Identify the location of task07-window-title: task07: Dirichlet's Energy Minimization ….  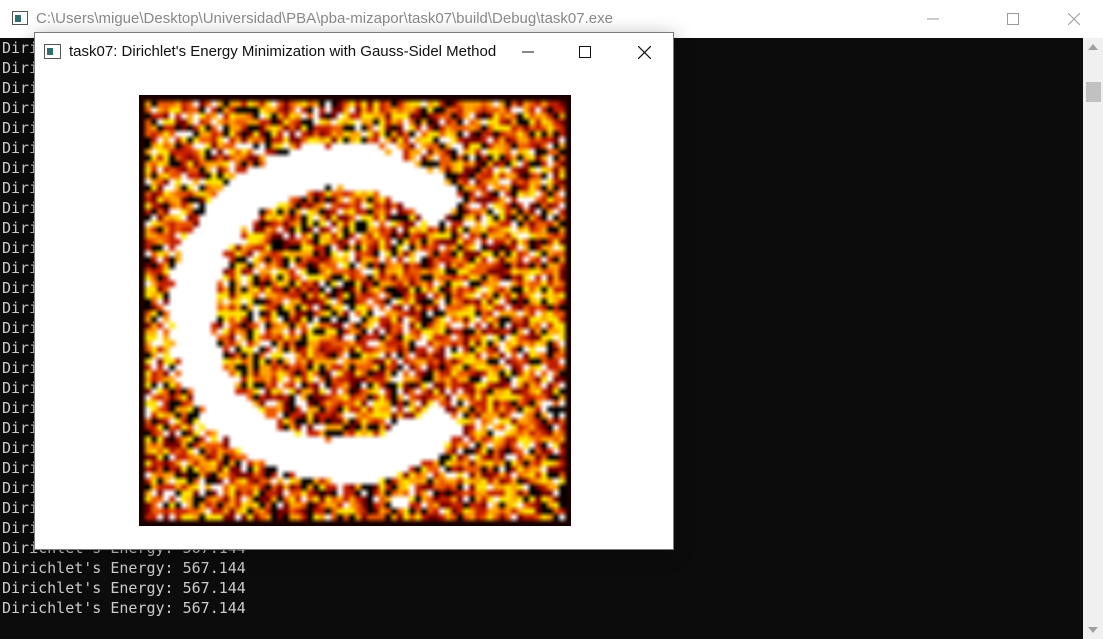
(283, 51).